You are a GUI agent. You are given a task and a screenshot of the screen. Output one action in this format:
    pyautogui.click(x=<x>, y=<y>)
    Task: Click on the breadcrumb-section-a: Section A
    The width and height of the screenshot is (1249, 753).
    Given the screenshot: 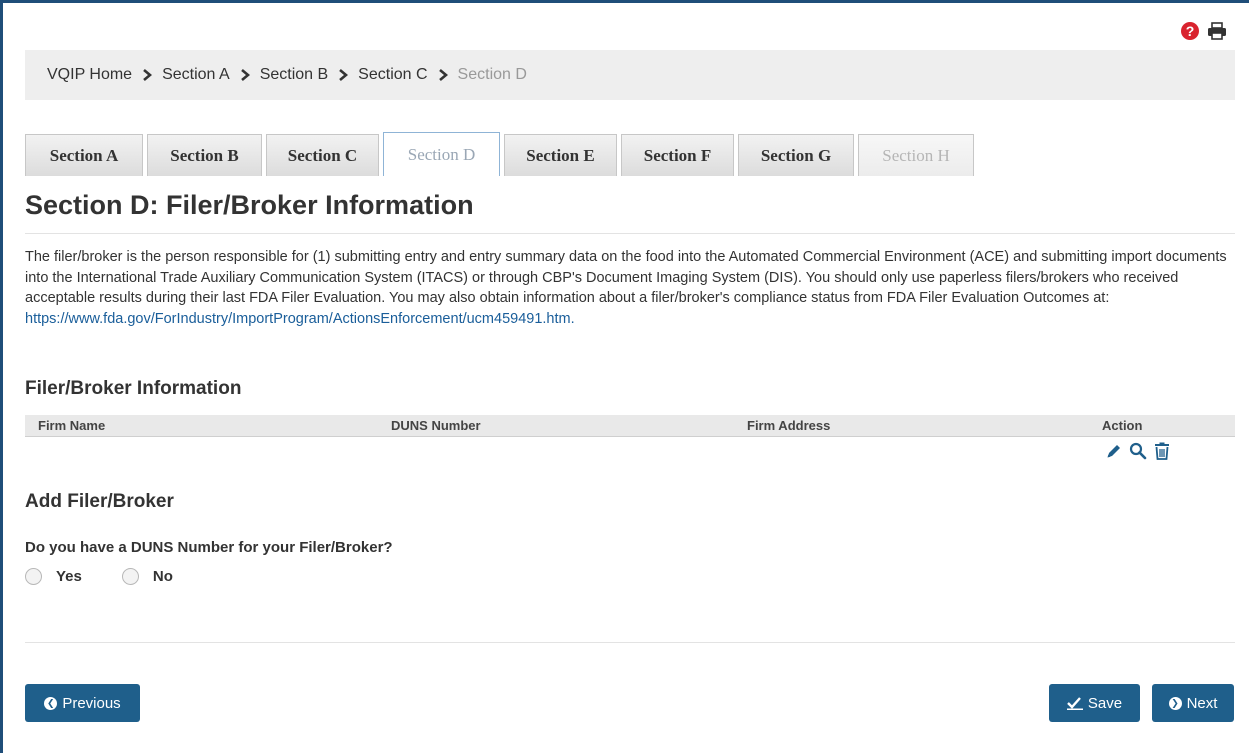 What is the action you would take?
    pyautogui.click(x=196, y=75)
    